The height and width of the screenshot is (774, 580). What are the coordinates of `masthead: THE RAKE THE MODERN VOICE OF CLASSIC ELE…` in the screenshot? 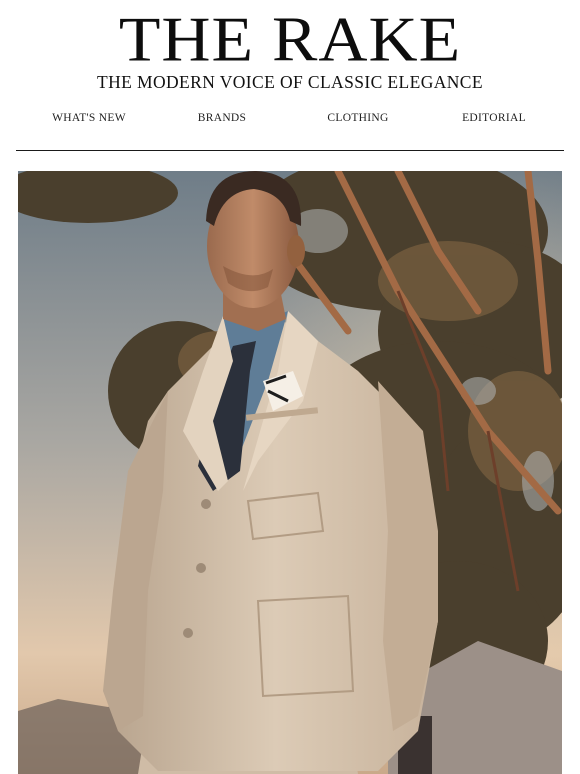 It's located at (290, 50).